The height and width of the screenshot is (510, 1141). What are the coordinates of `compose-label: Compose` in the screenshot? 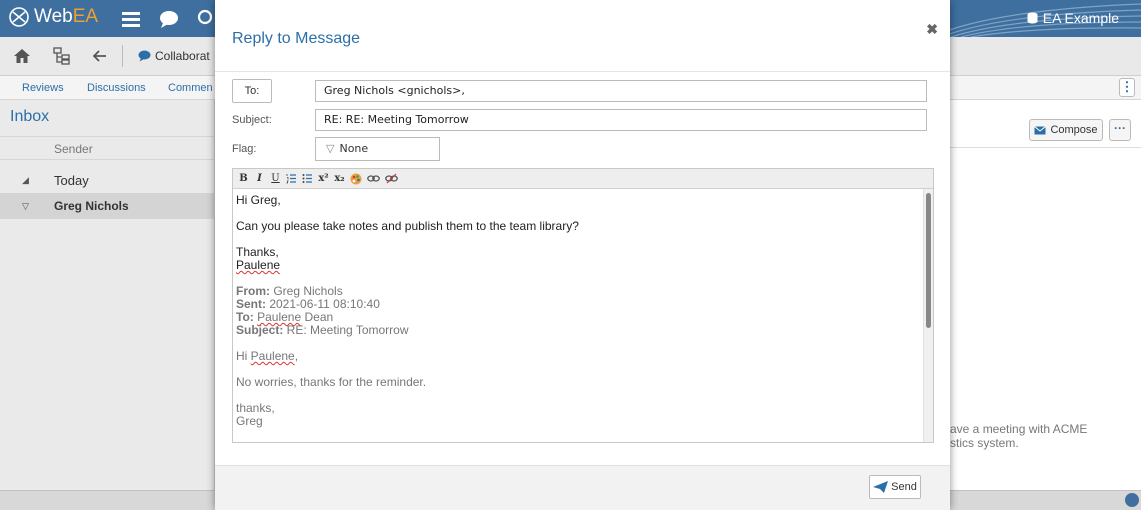 It's located at (1074, 130).